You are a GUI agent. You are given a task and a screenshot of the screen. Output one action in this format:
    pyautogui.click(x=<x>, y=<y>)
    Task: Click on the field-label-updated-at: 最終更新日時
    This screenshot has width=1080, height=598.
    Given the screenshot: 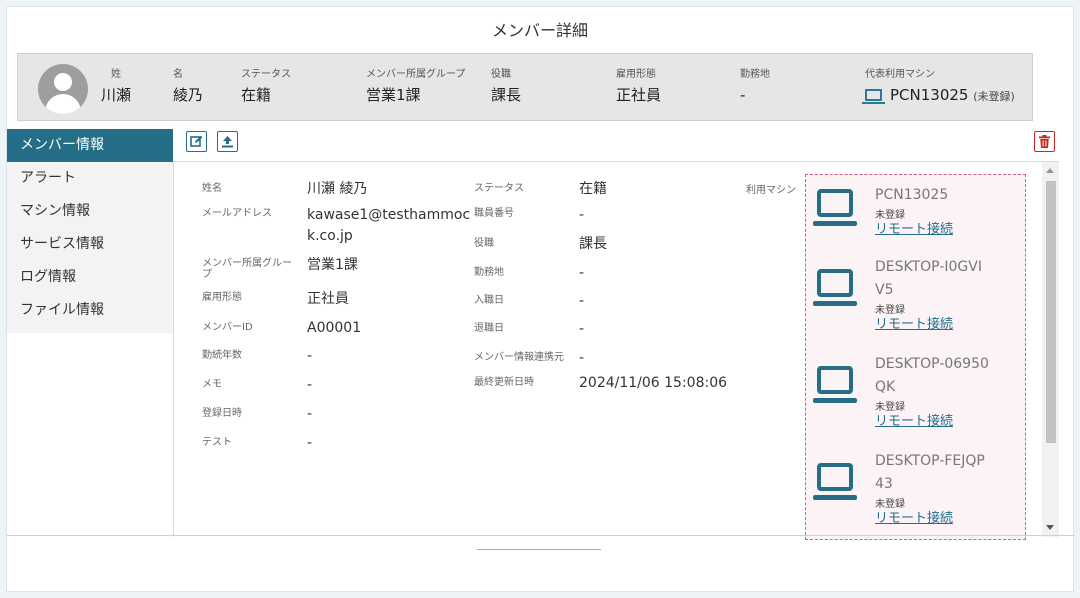 What is the action you would take?
    pyautogui.click(x=504, y=382)
    